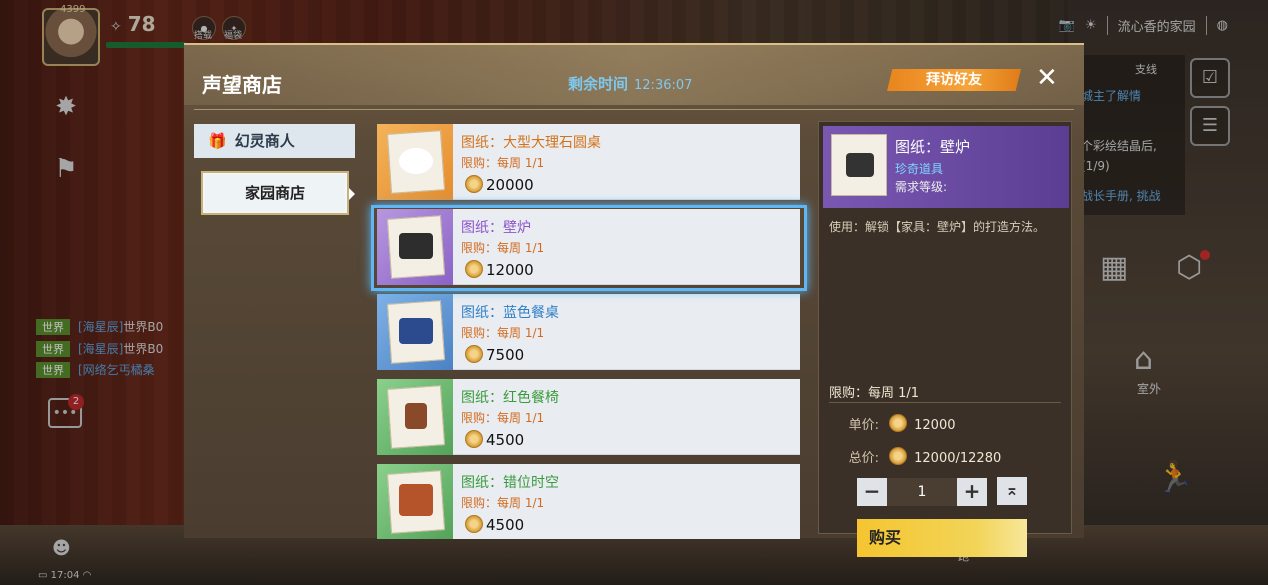 The width and height of the screenshot is (1268, 585). Describe the element at coordinates (942, 538) in the screenshot. I see `buy-button: 购买` at that location.